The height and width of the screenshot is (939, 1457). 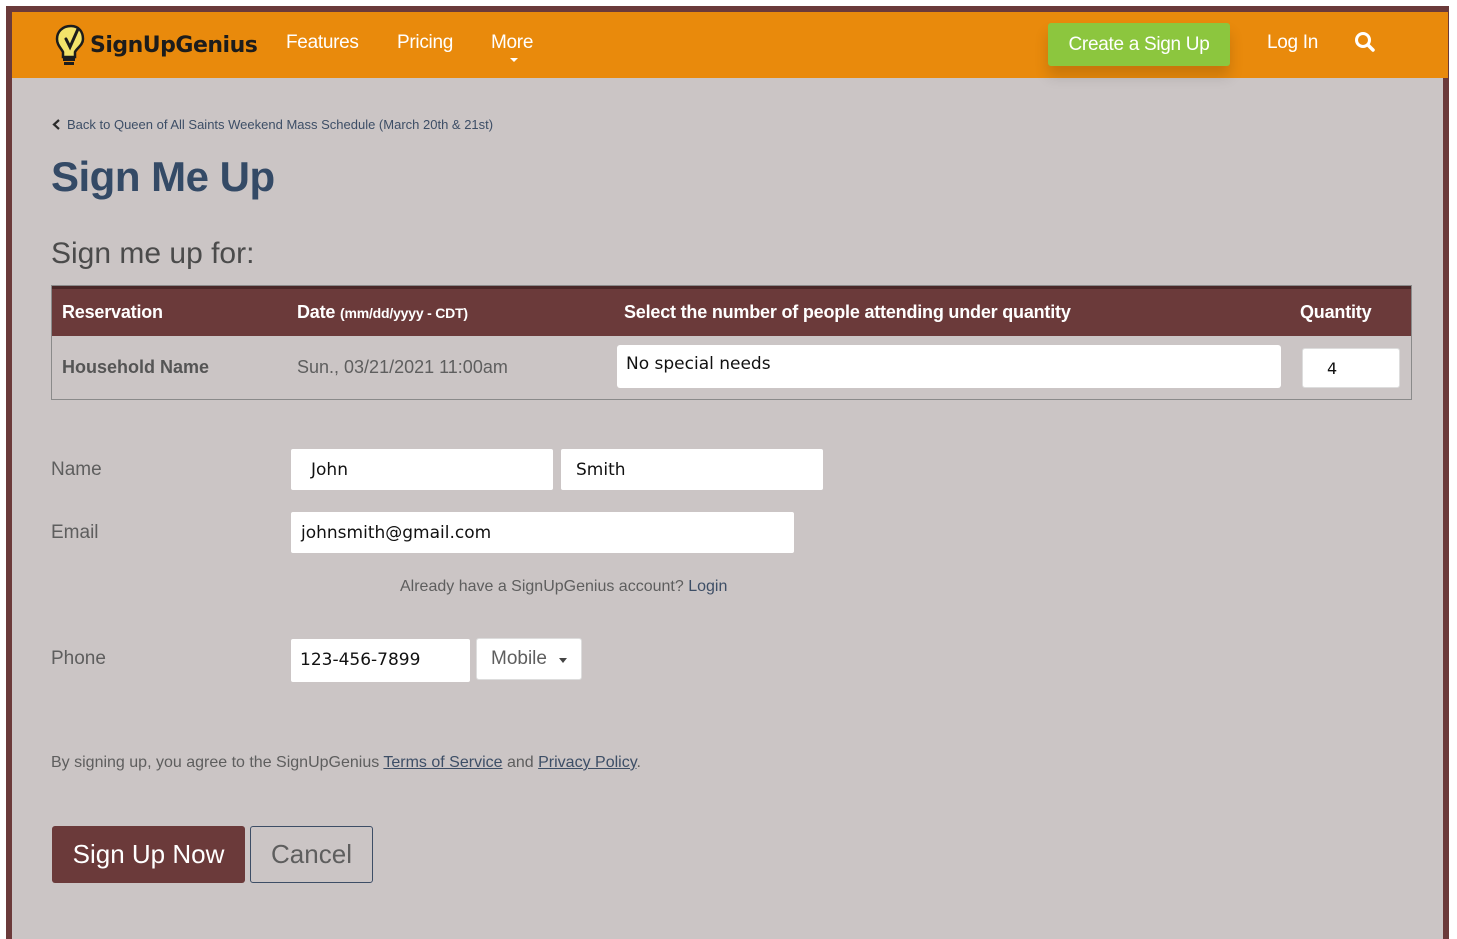 What do you see at coordinates (512, 43) in the screenshot?
I see `nav-more: More` at bounding box center [512, 43].